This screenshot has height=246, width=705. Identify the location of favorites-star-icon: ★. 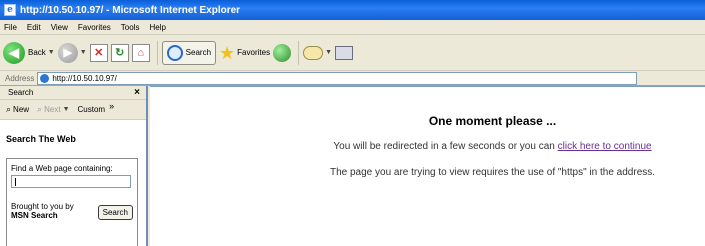
(227, 52).